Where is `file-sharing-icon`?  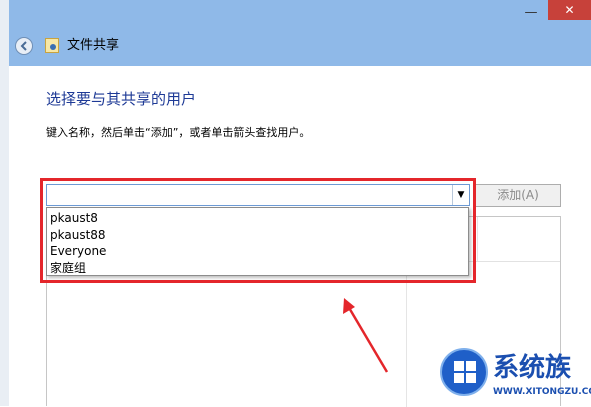
file-sharing-icon is located at coordinates (52, 45).